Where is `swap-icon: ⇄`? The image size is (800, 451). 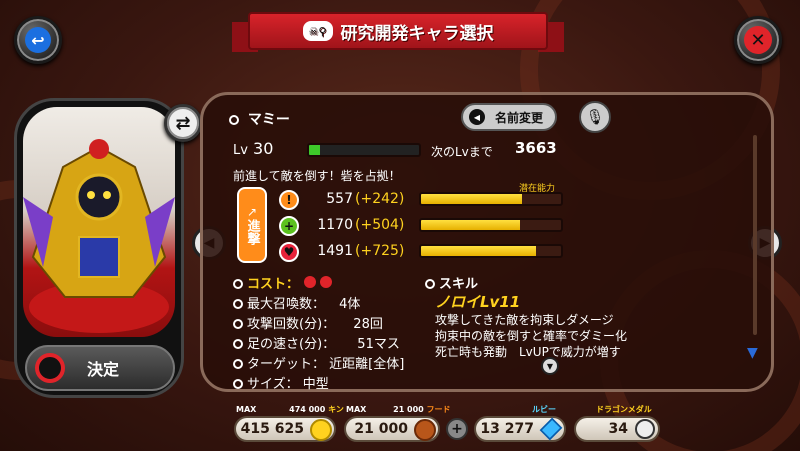
swap-icon: ⇄ is located at coordinates (183, 123).